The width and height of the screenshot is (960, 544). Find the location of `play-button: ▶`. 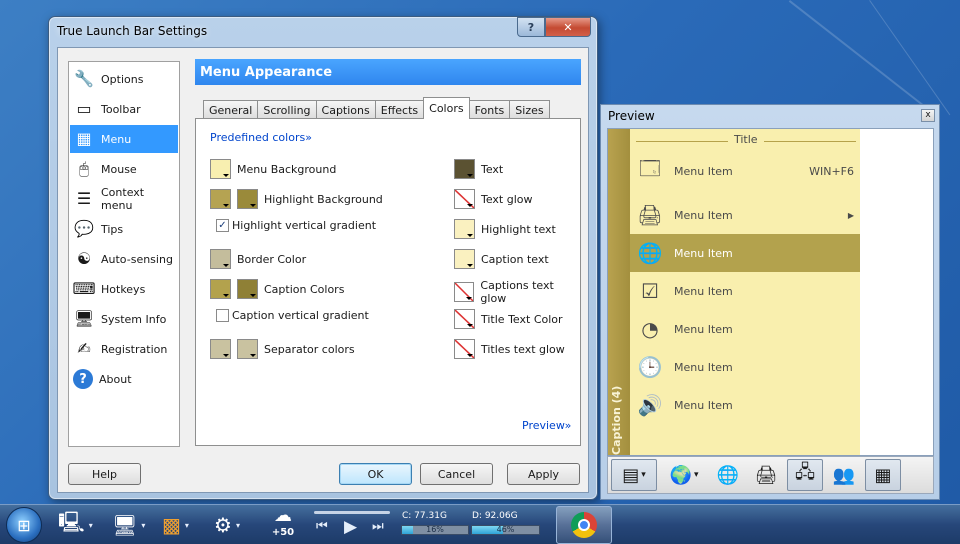

play-button: ▶ is located at coordinates (350, 527).